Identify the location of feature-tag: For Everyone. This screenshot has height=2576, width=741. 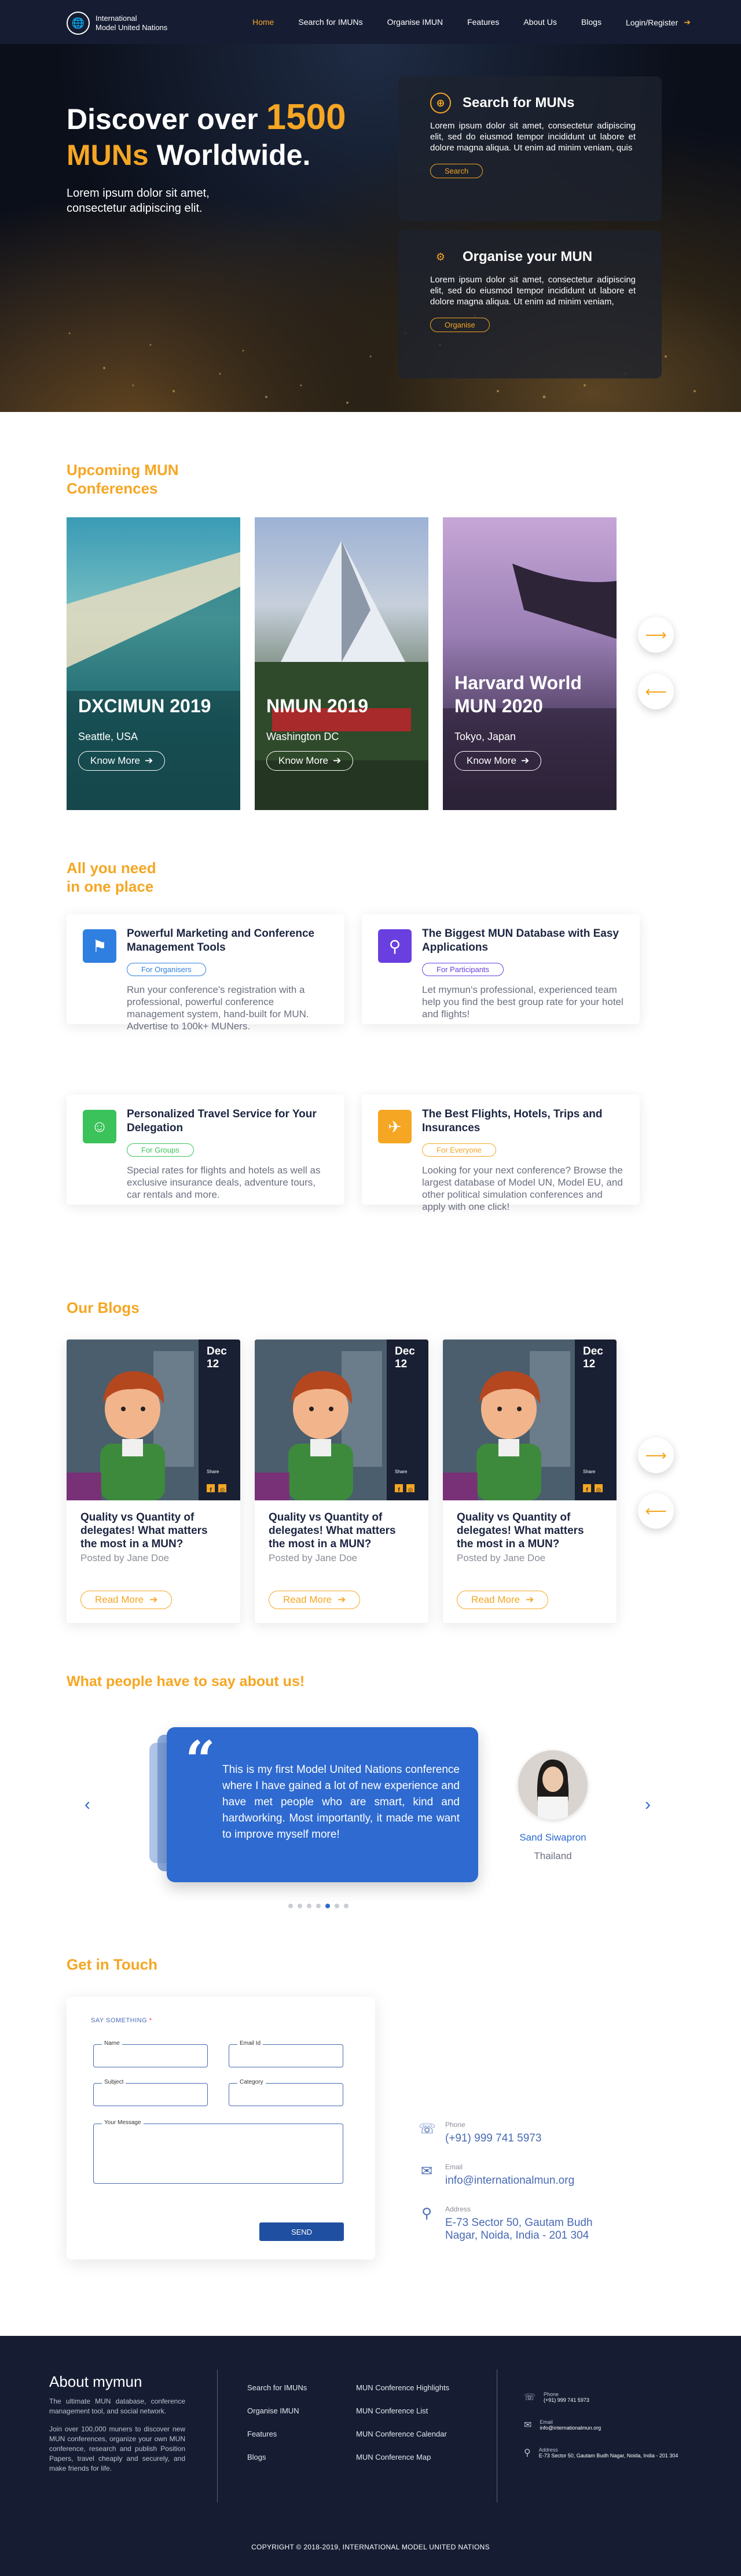
(459, 1150).